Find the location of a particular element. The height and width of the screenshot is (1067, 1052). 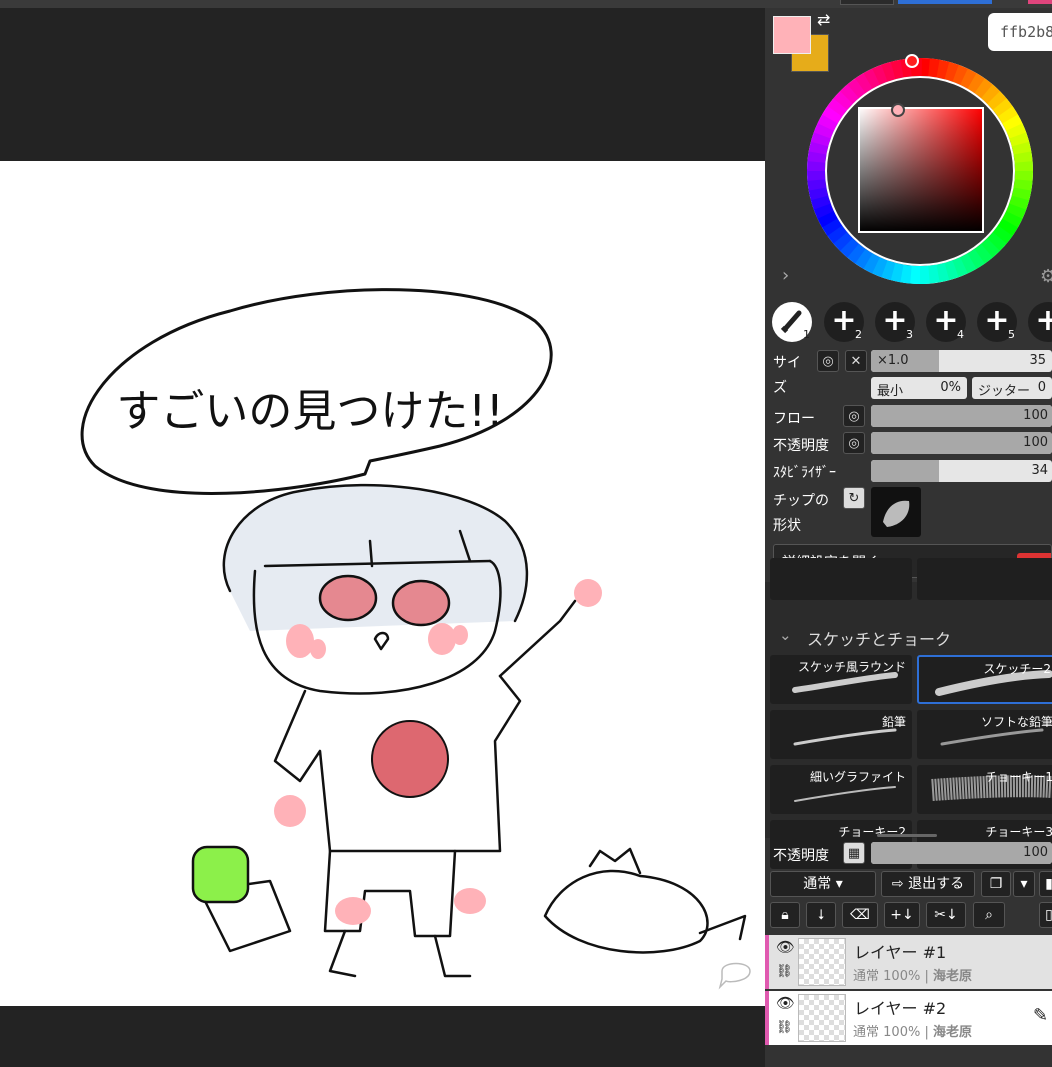

checkerboard-icon: ▦ is located at coordinates (854, 853).